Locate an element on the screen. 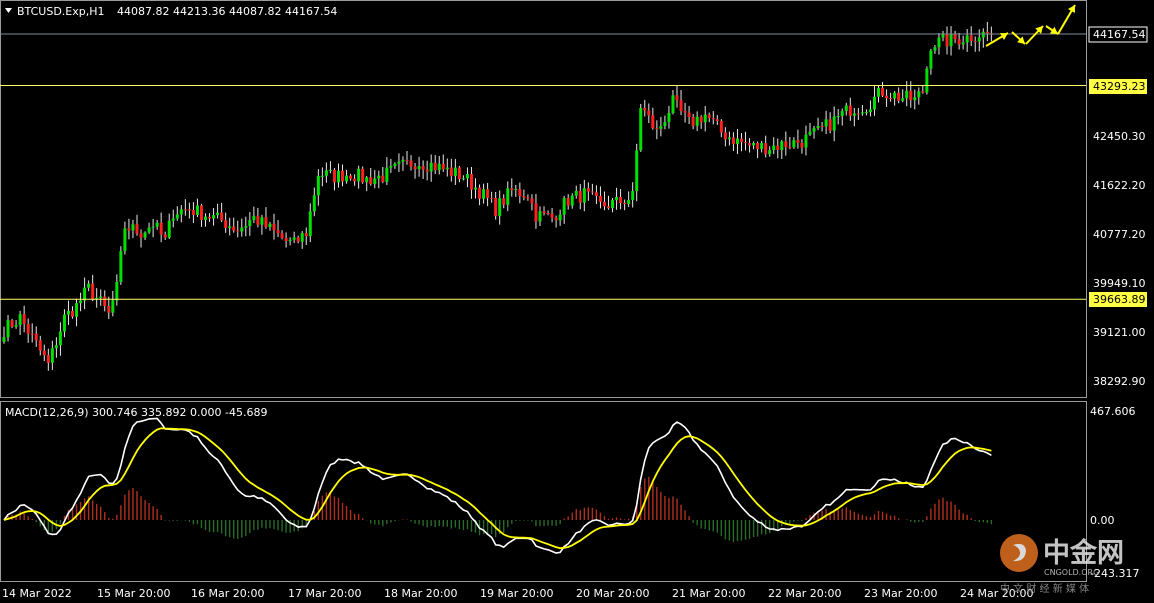  watermark-tagline: 中 文 财 经 新 媒 体 is located at coordinates (1044, 588).